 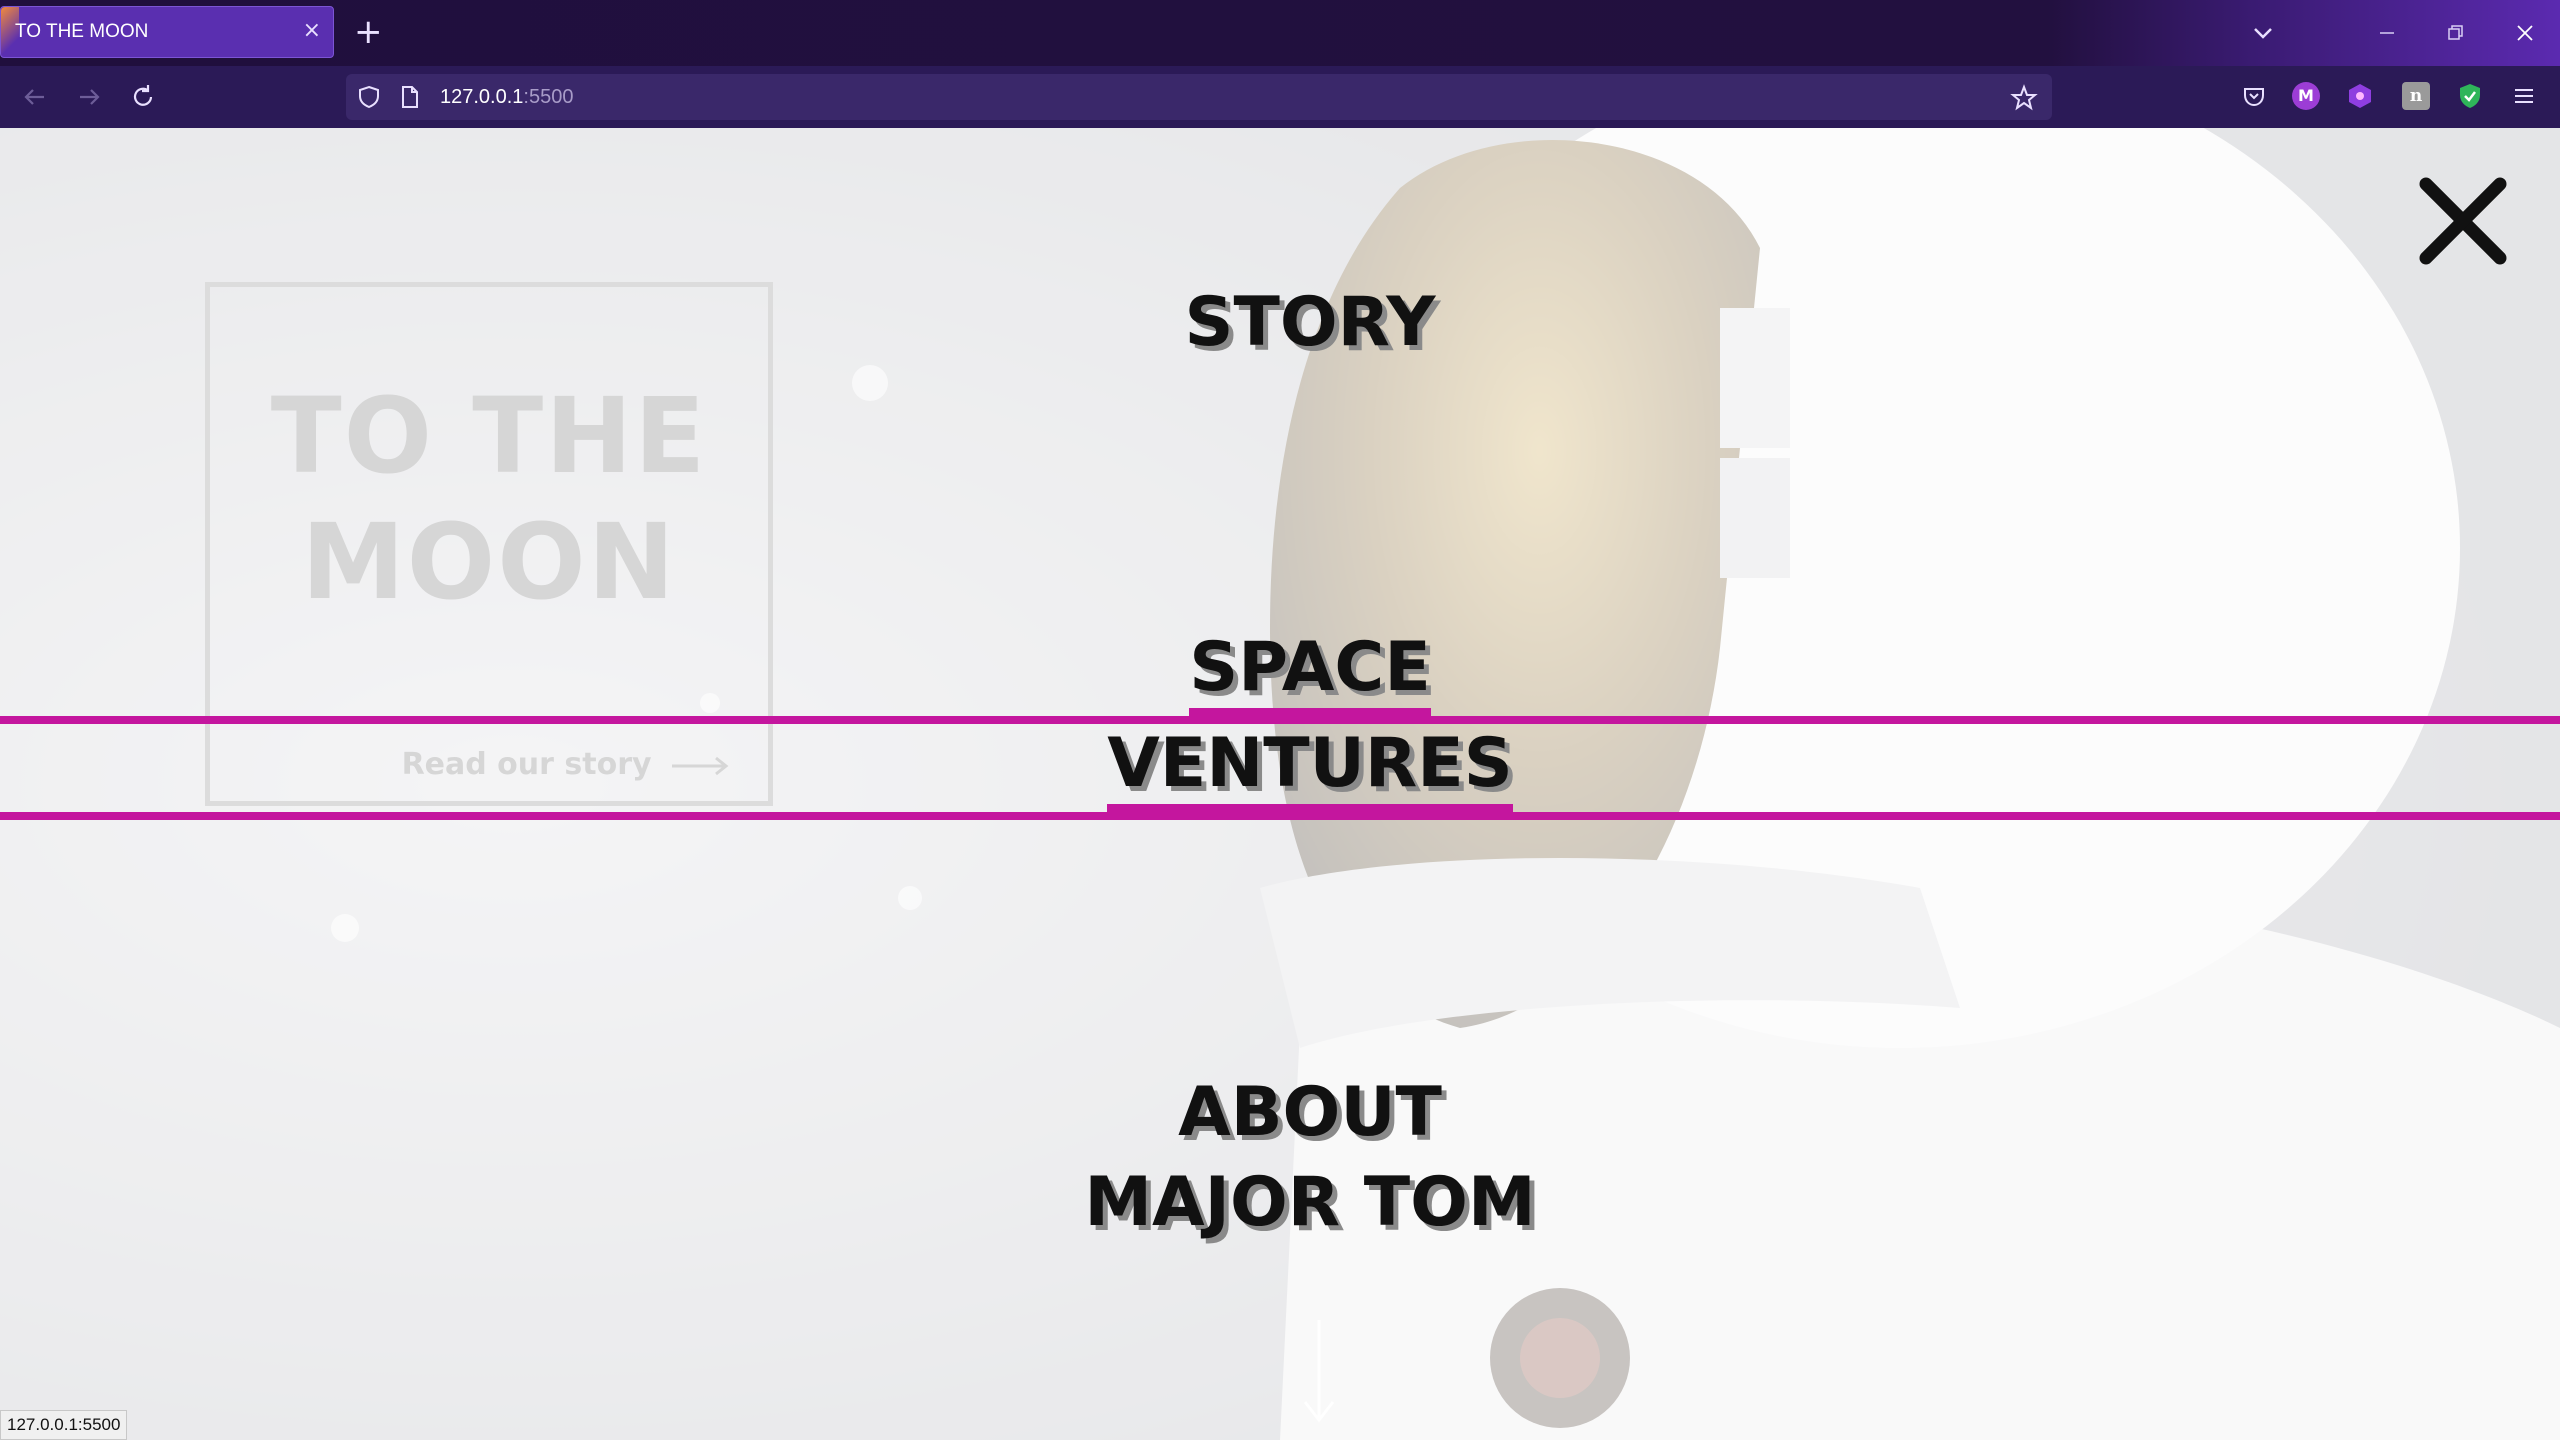 I want to click on link-status-tooltip: 127.0.0.1:5500, so click(x=64, y=1425).